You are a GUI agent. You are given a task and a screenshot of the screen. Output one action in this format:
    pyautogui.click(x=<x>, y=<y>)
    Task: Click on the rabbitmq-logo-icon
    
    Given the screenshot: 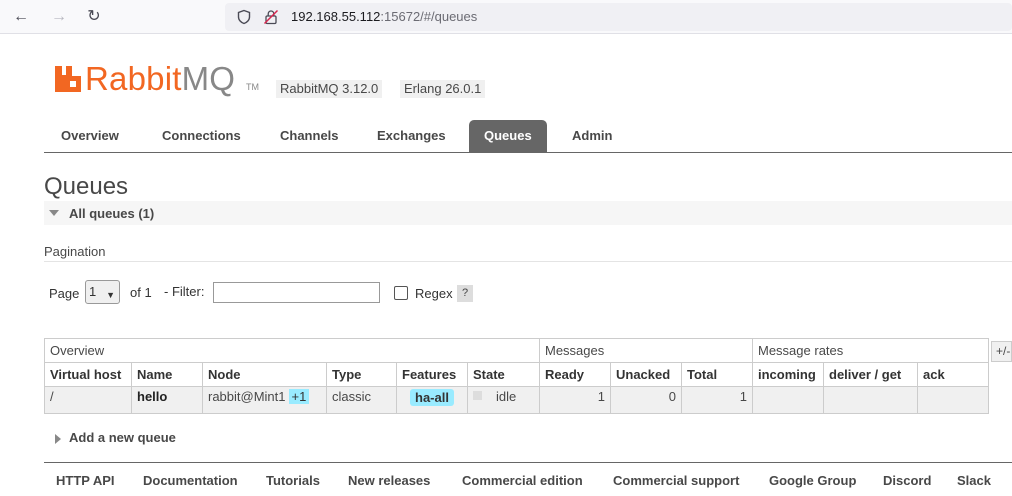 What is the action you would take?
    pyautogui.click(x=68, y=79)
    